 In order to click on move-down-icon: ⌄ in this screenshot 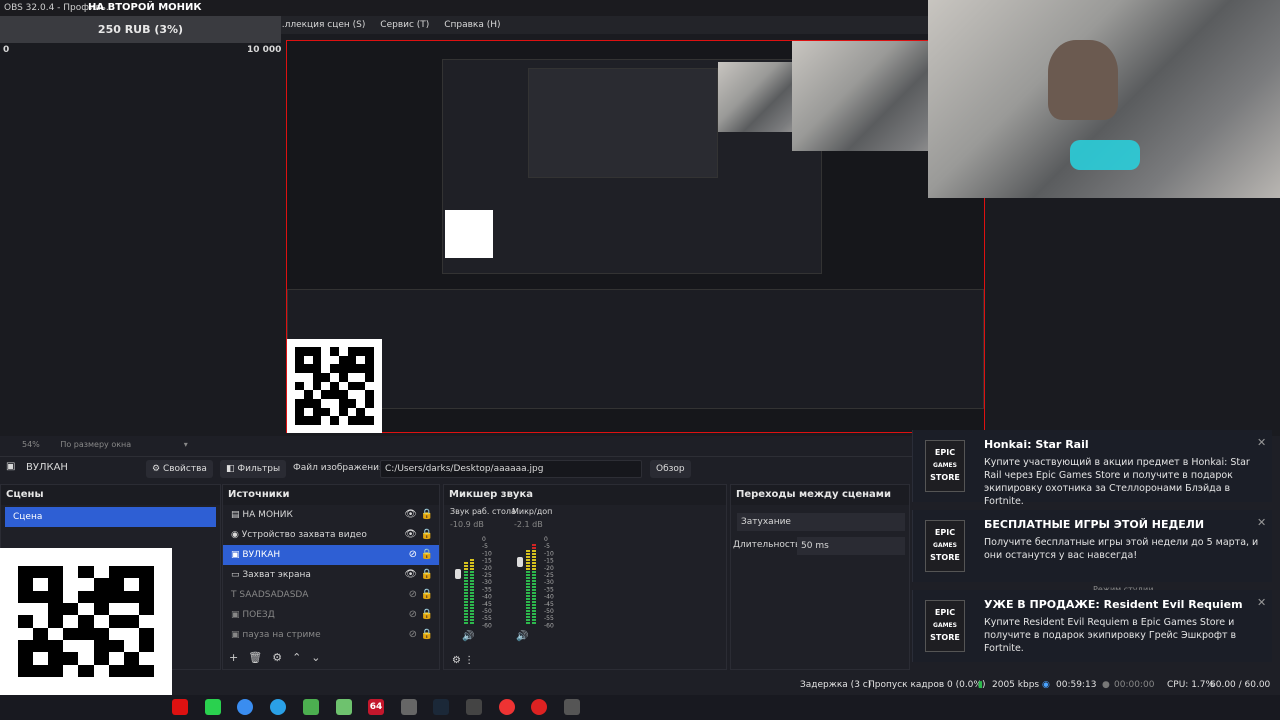, I will do `click(320, 657)`.